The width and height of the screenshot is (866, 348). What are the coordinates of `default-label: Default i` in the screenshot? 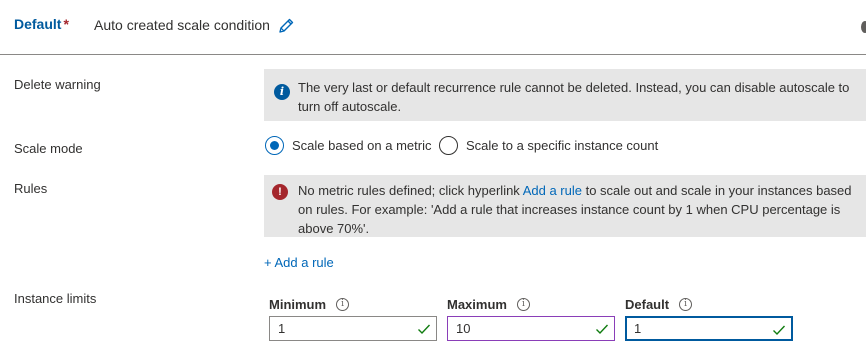 It's located at (659, 304).